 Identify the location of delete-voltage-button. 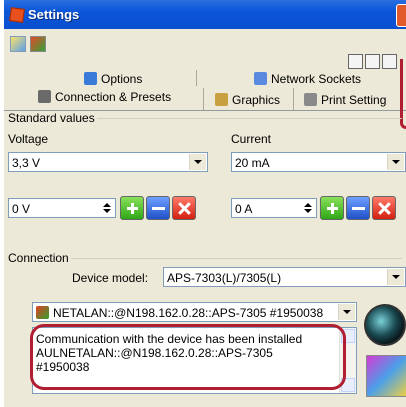
(184, 208).